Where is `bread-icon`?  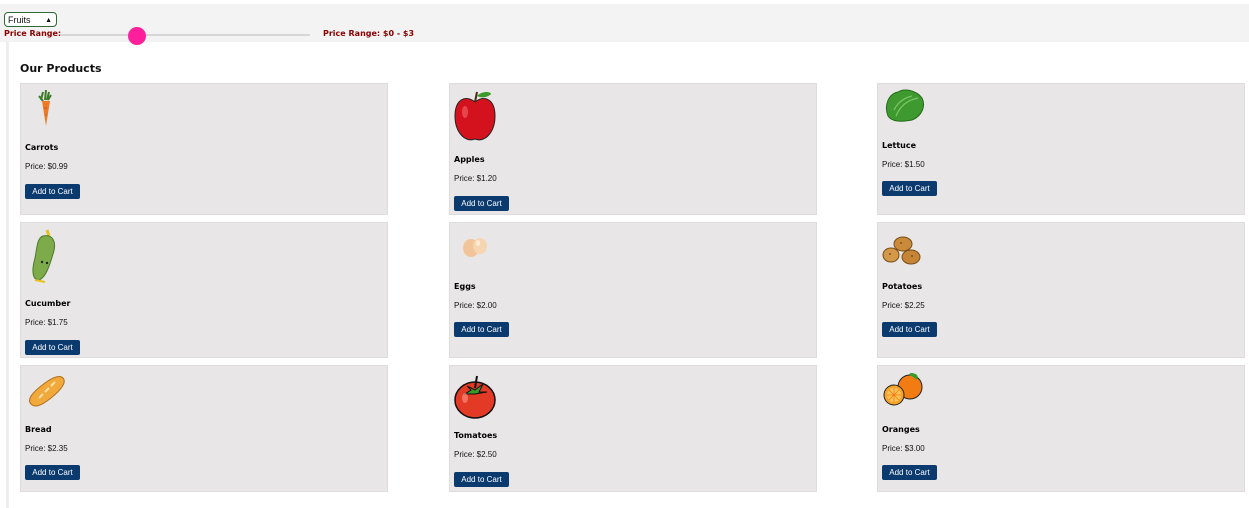
bread-icon is located at coordinates (46, 391).